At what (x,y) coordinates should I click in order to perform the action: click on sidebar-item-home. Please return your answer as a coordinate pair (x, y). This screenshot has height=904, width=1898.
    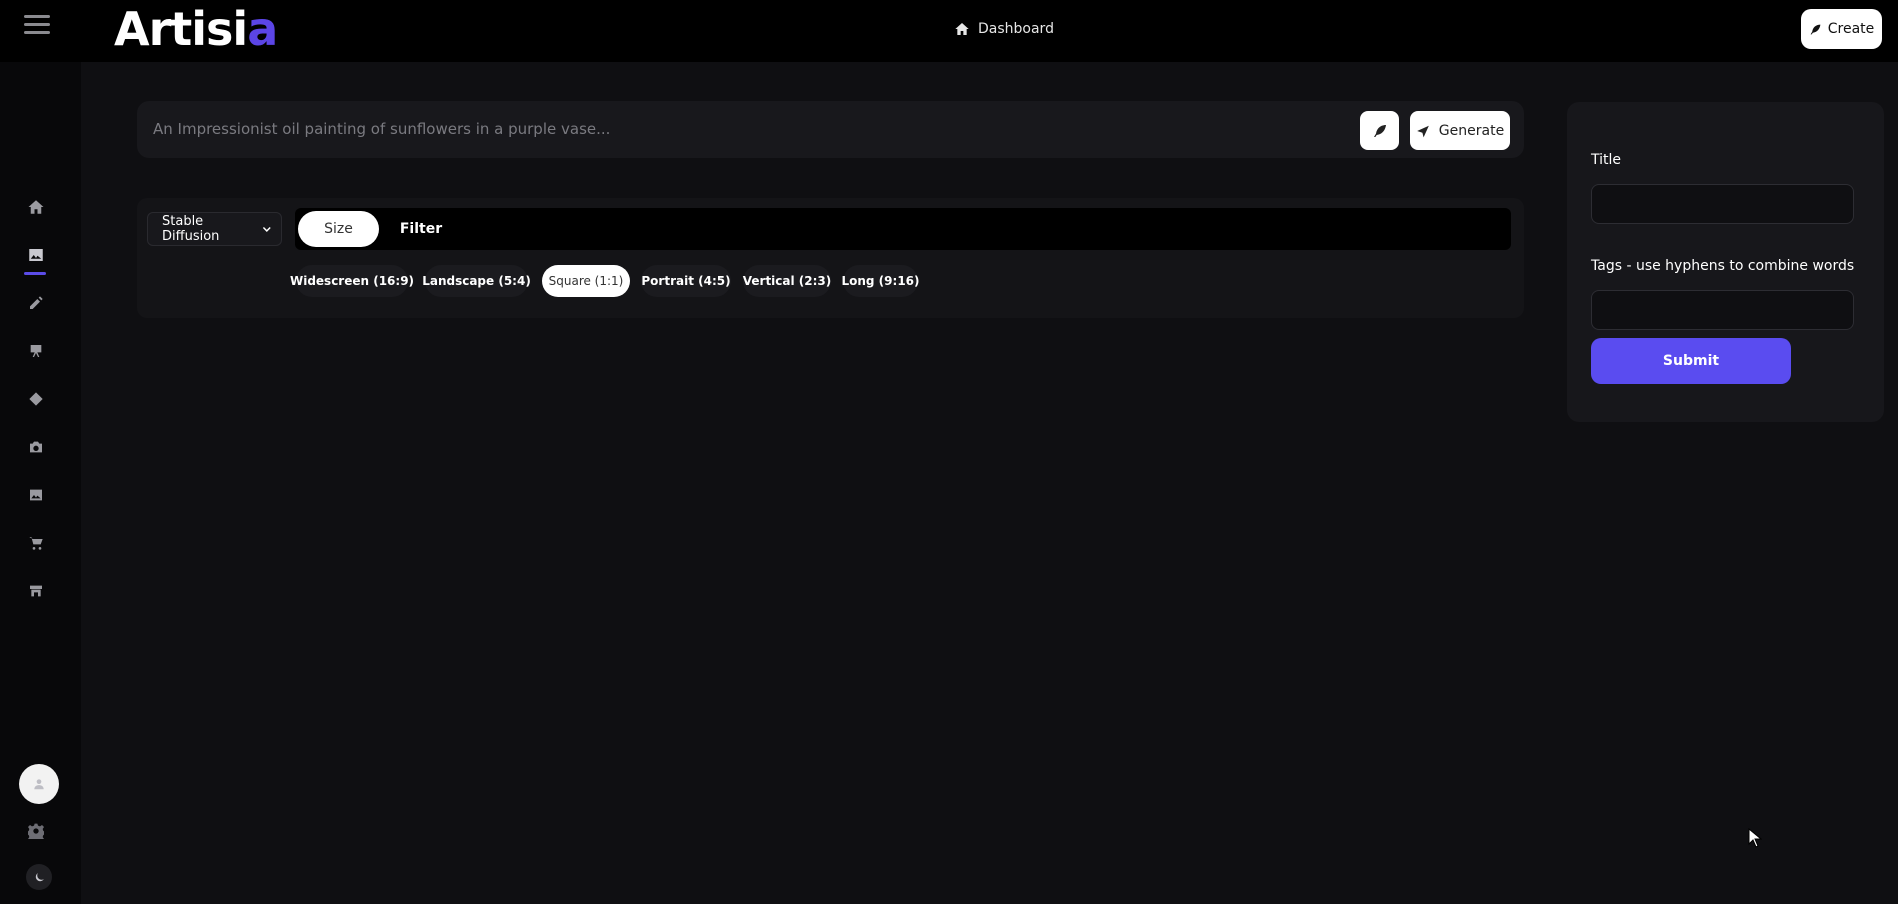
    Looking at the image, I should click on (36, 207).